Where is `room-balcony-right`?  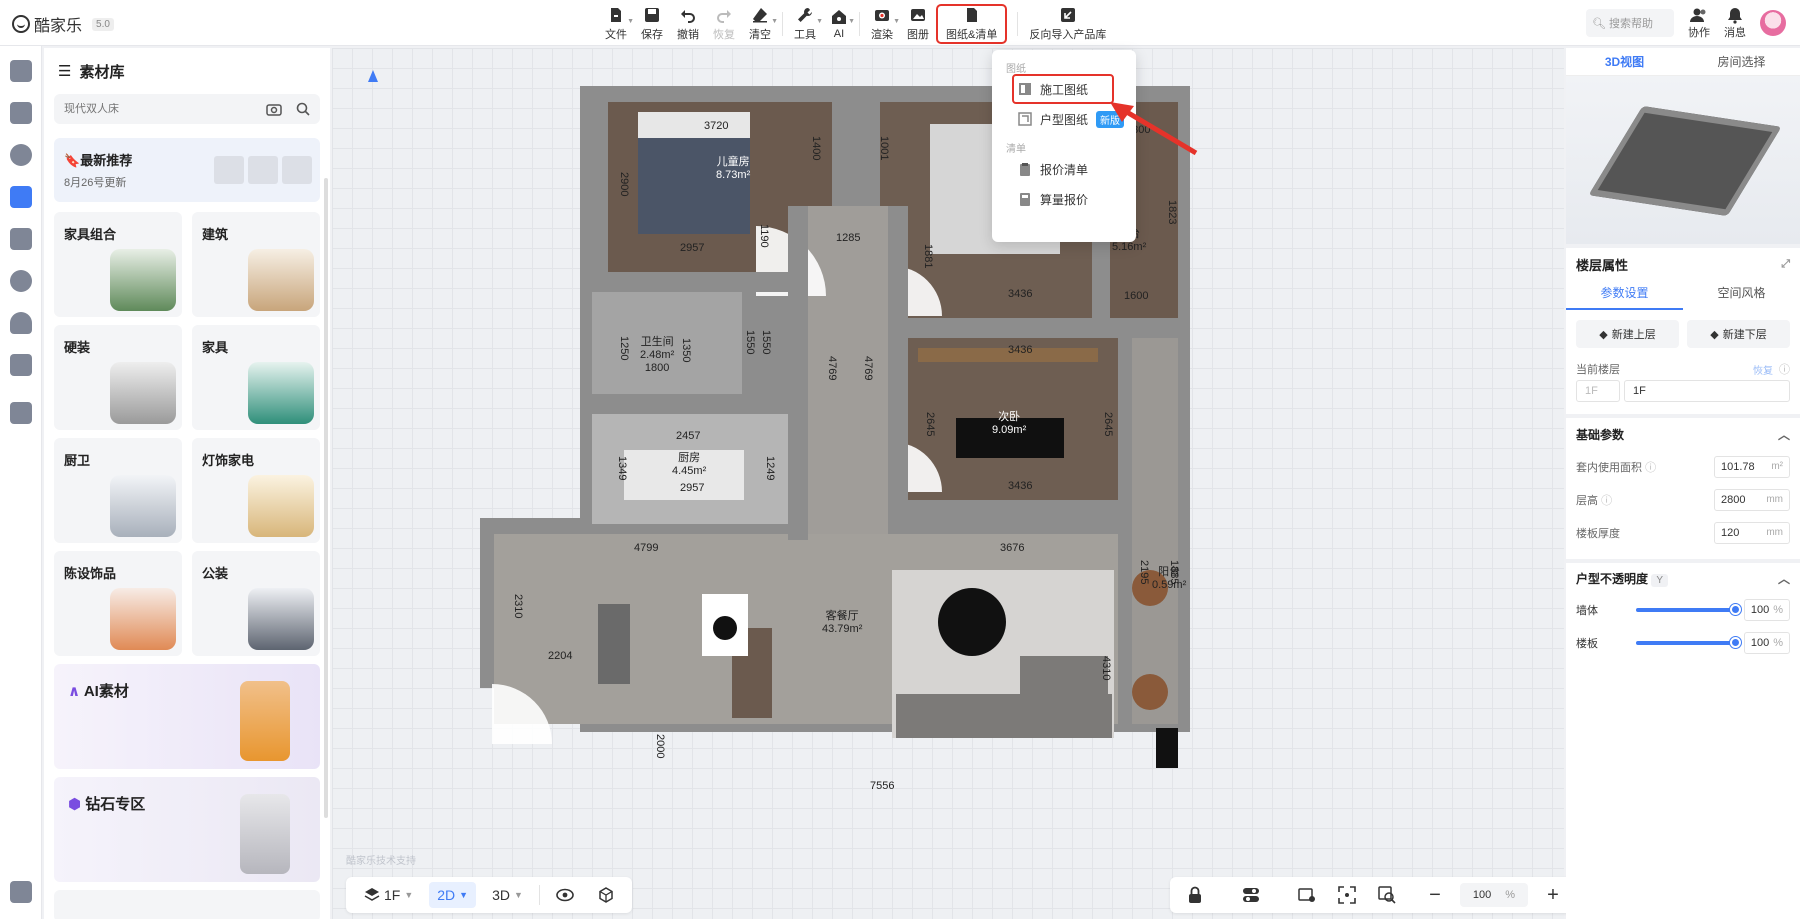 room-balcony-right is located at coordinates (1155, 531).